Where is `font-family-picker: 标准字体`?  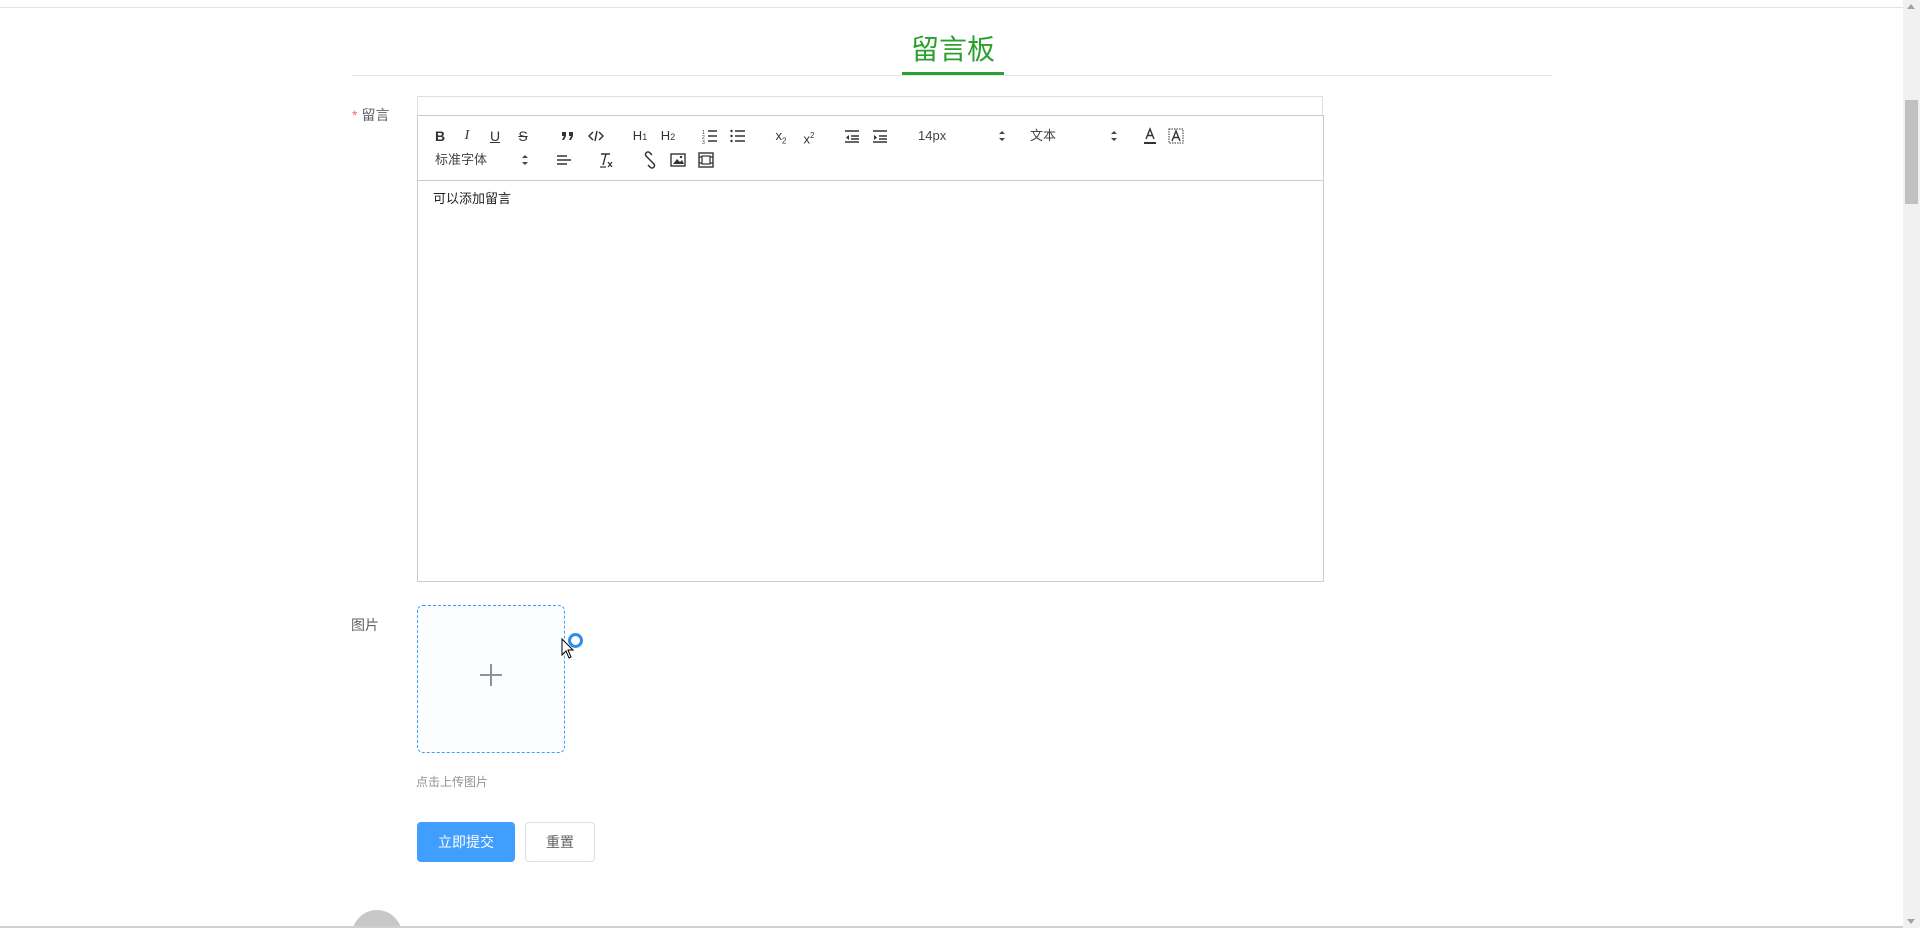
font-family-picker: 标准字体 is located at coordinates (482, 160).